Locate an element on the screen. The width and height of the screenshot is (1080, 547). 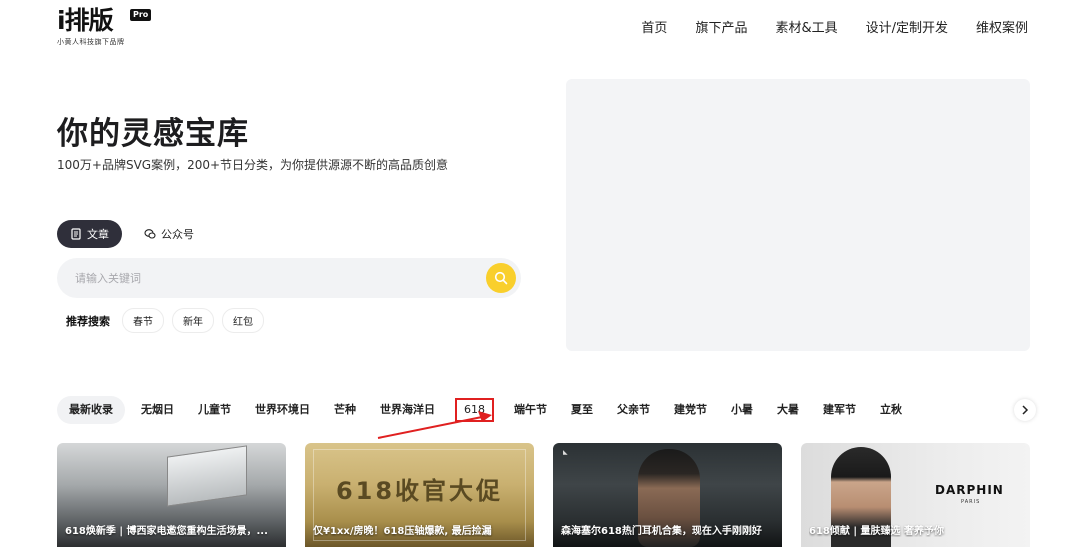
main-nav: 首页 旗下产品 素材&工具 设计/定制开发 维权案例 is located at coordinates (834, 26).